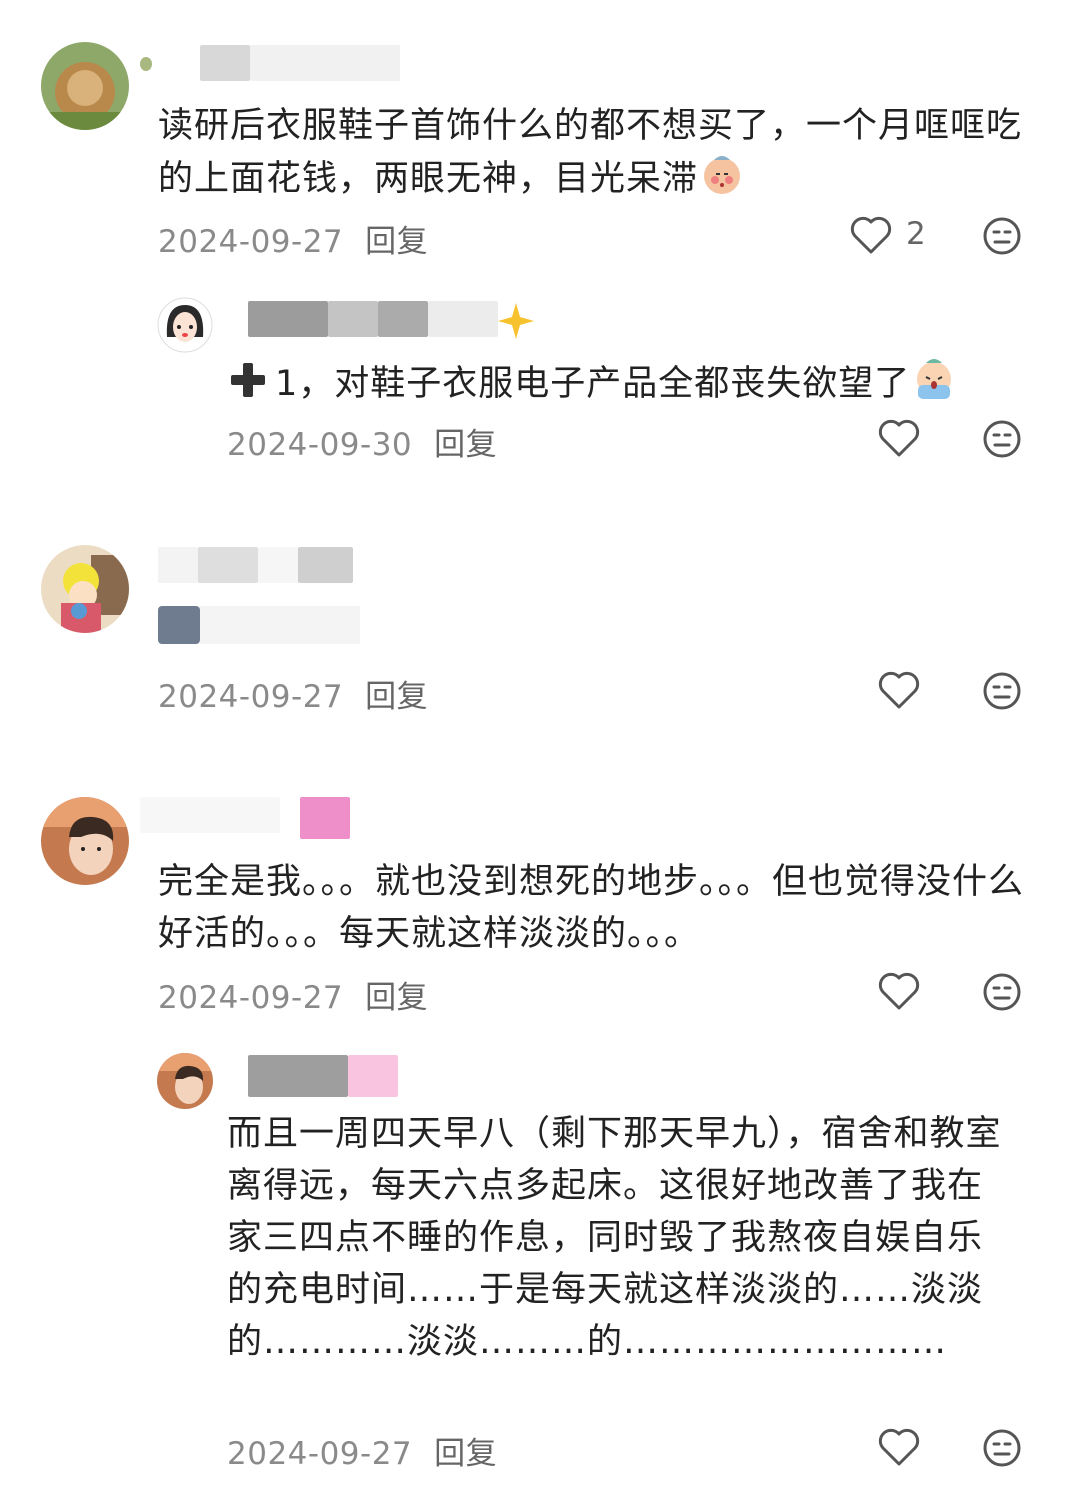 This screenshot has height=1495, width=1080. I want to click on reply-date: 2024-09-30, so click(320, 445).